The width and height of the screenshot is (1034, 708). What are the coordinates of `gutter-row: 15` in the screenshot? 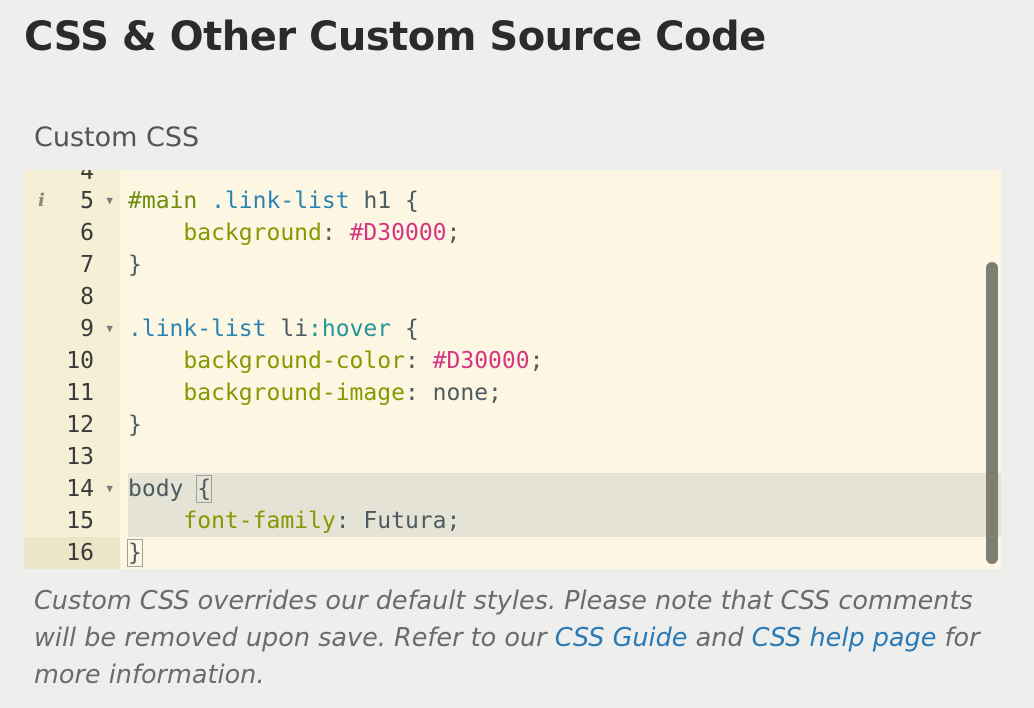 It's located at (72, 521).